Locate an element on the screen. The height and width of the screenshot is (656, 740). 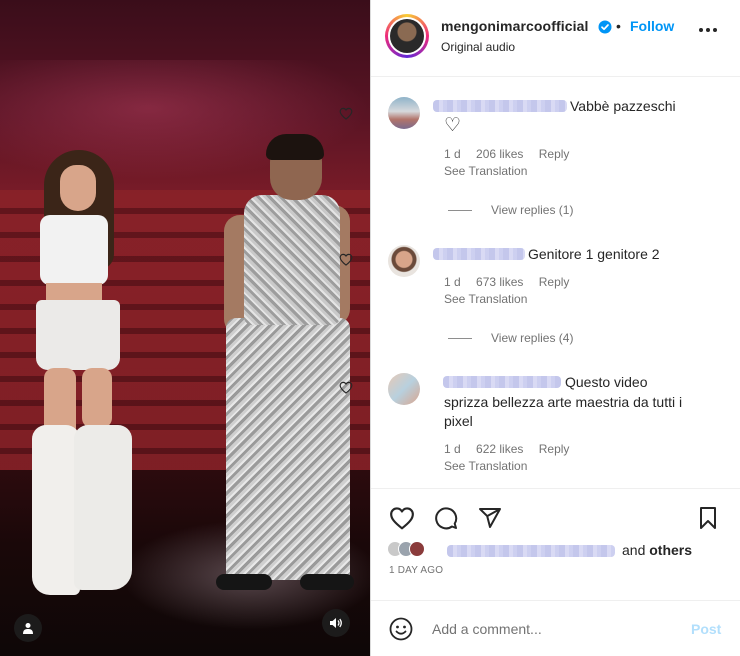
singer-woman-face is located at coordinates (78, 188).